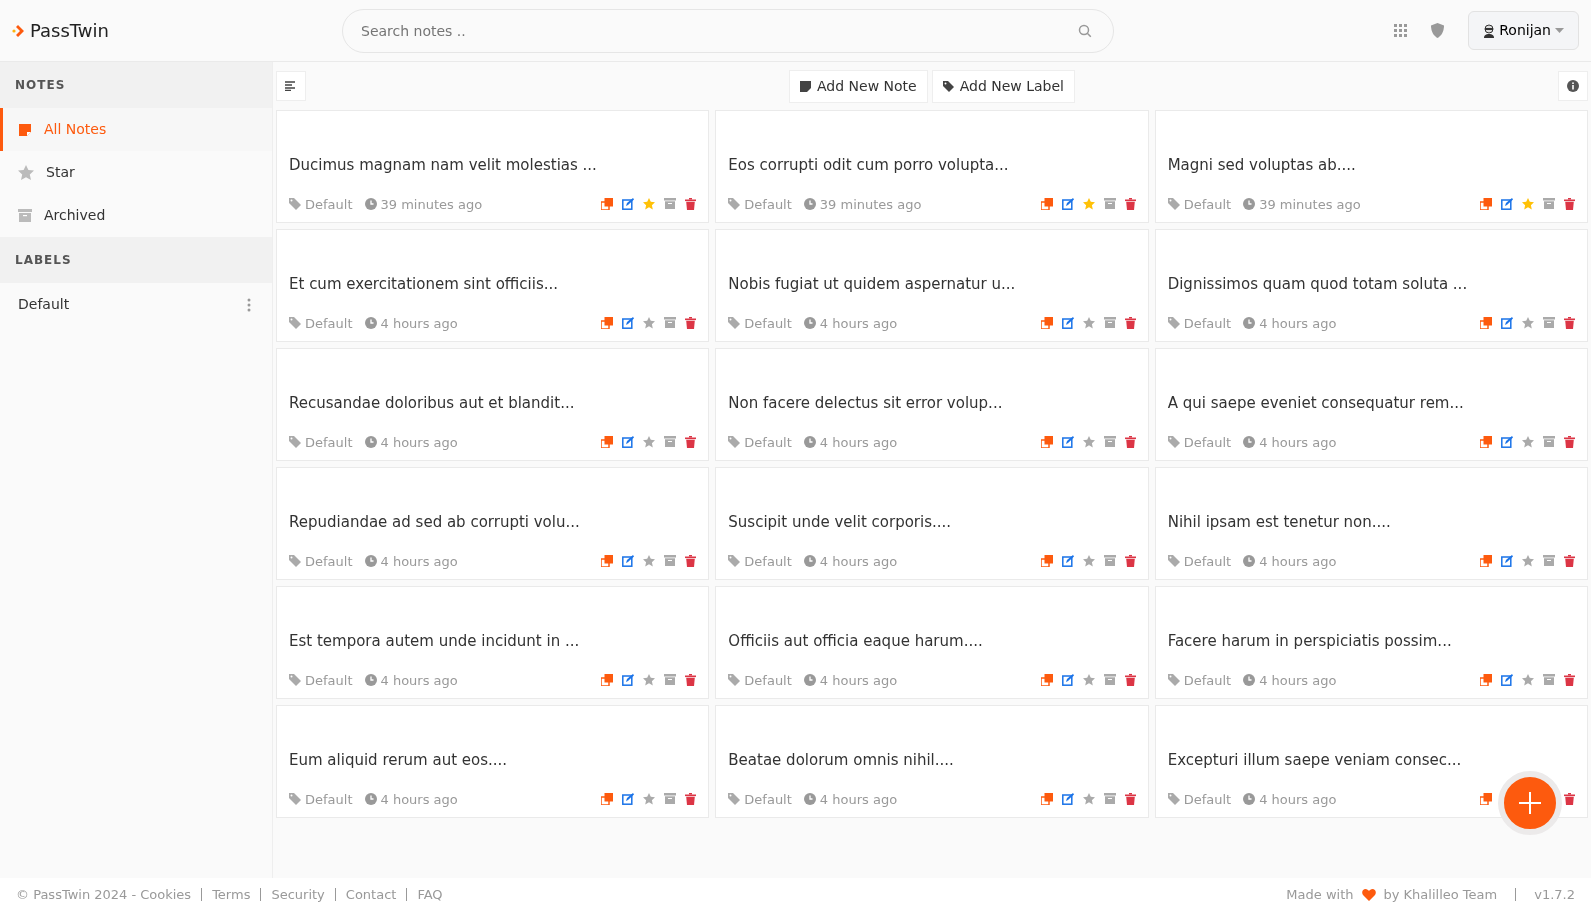 Image resolution: width=1591 pixels, height=911 pixels. I want to click on note-card: Eos corrupti odit cum porro volupta... Default 39 minutes ago, so click(932, 166).